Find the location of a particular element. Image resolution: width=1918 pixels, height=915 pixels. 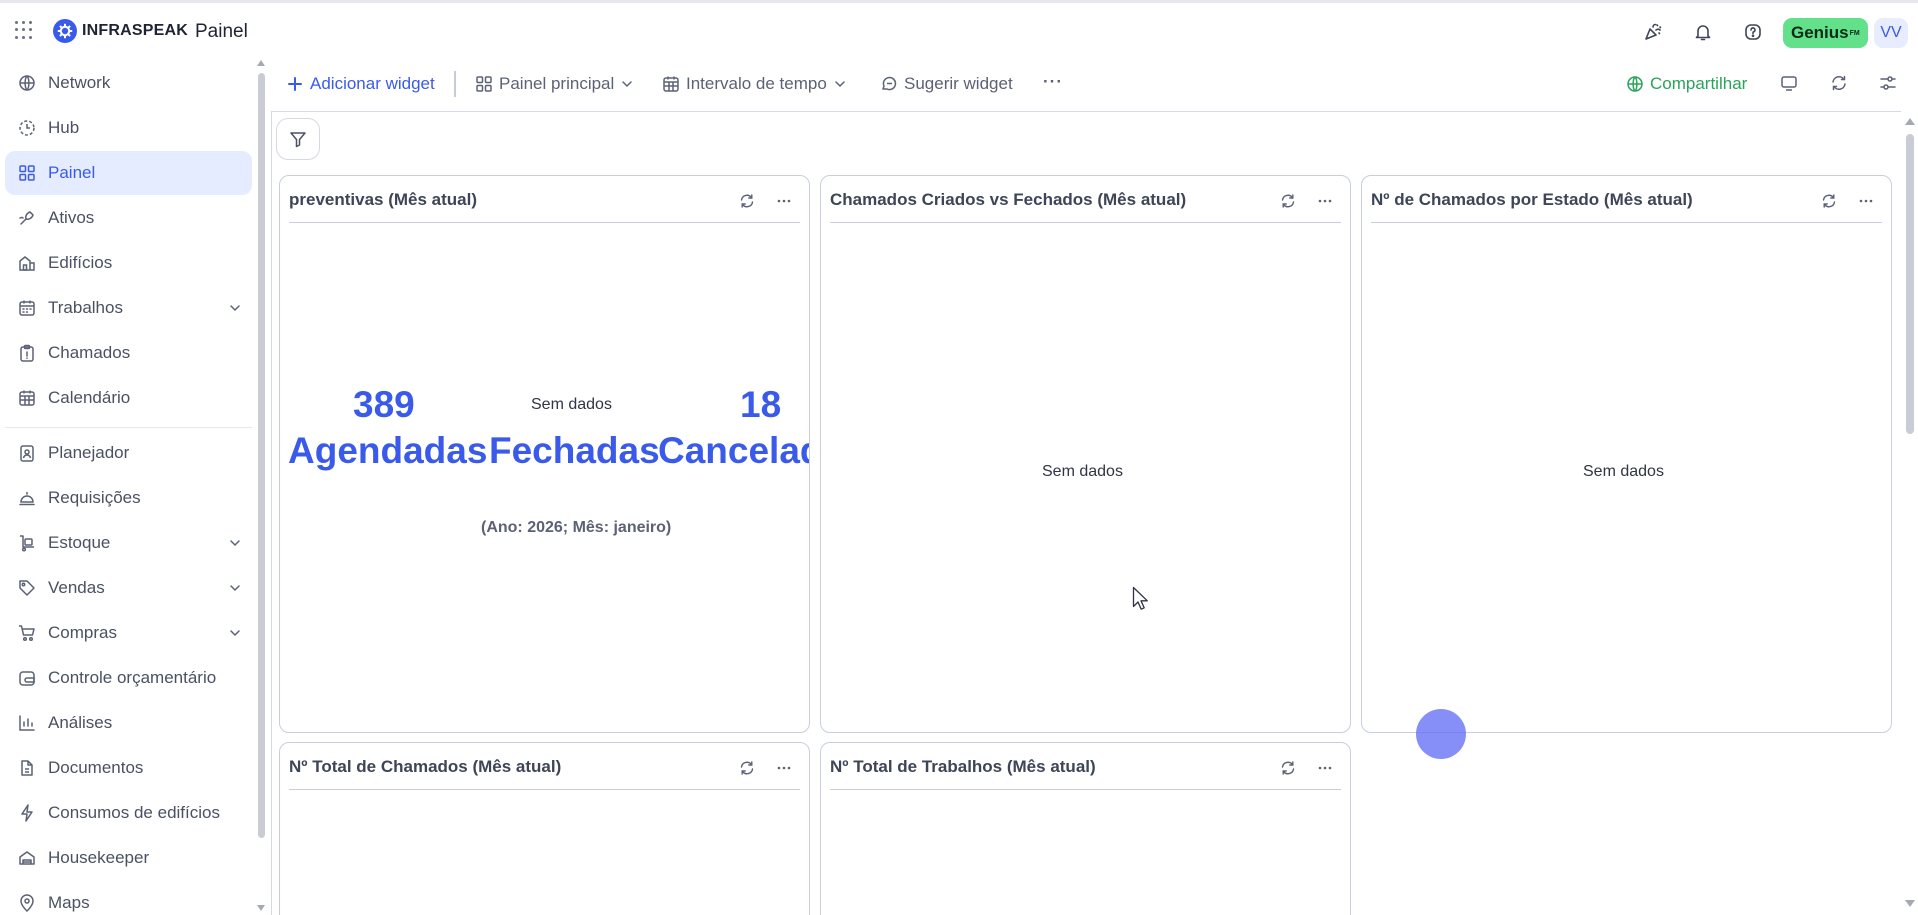

add-widget-button: Adicionar widget is located at coordinates (360, 84).